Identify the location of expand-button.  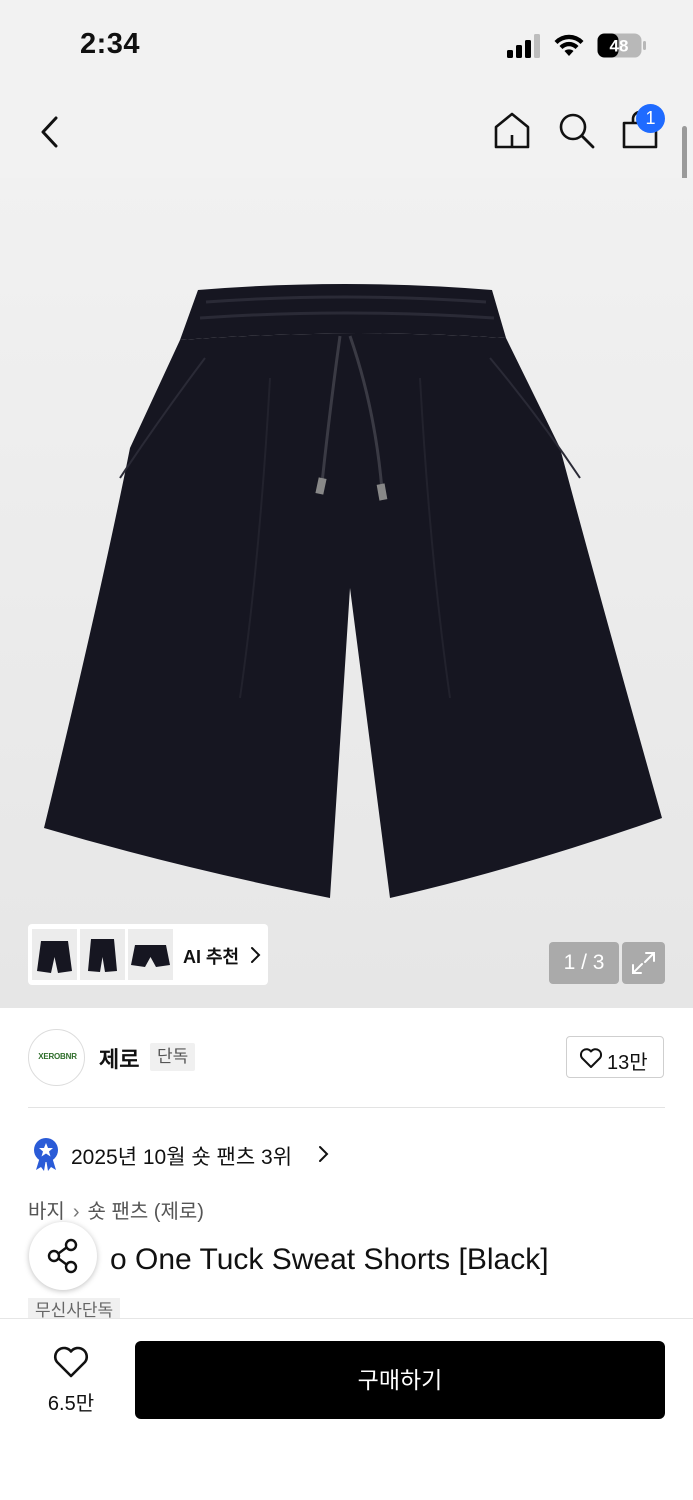
(643, 963).